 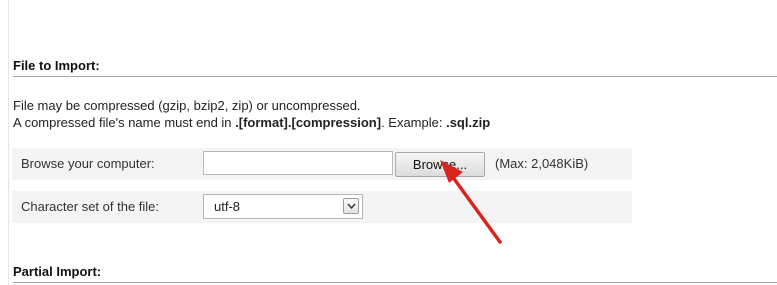 What do you see at coordinates (124, 122) in the screenshot?
I see `description-prefix: A compressed file's name must end in` at bounding box center [124, 122].